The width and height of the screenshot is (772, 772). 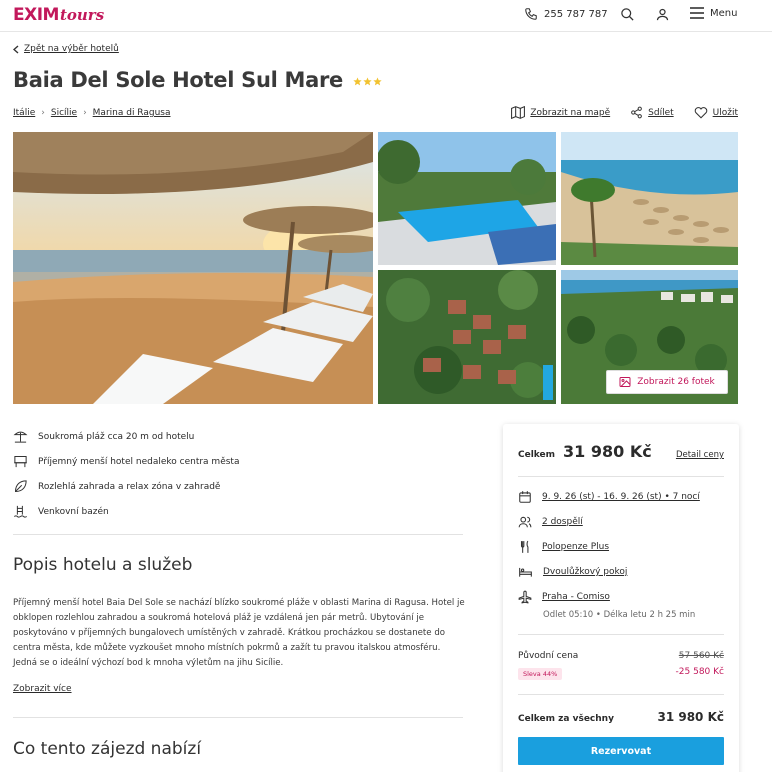 I want to click on share-link: Sdílet, so click(x=652, y=112).